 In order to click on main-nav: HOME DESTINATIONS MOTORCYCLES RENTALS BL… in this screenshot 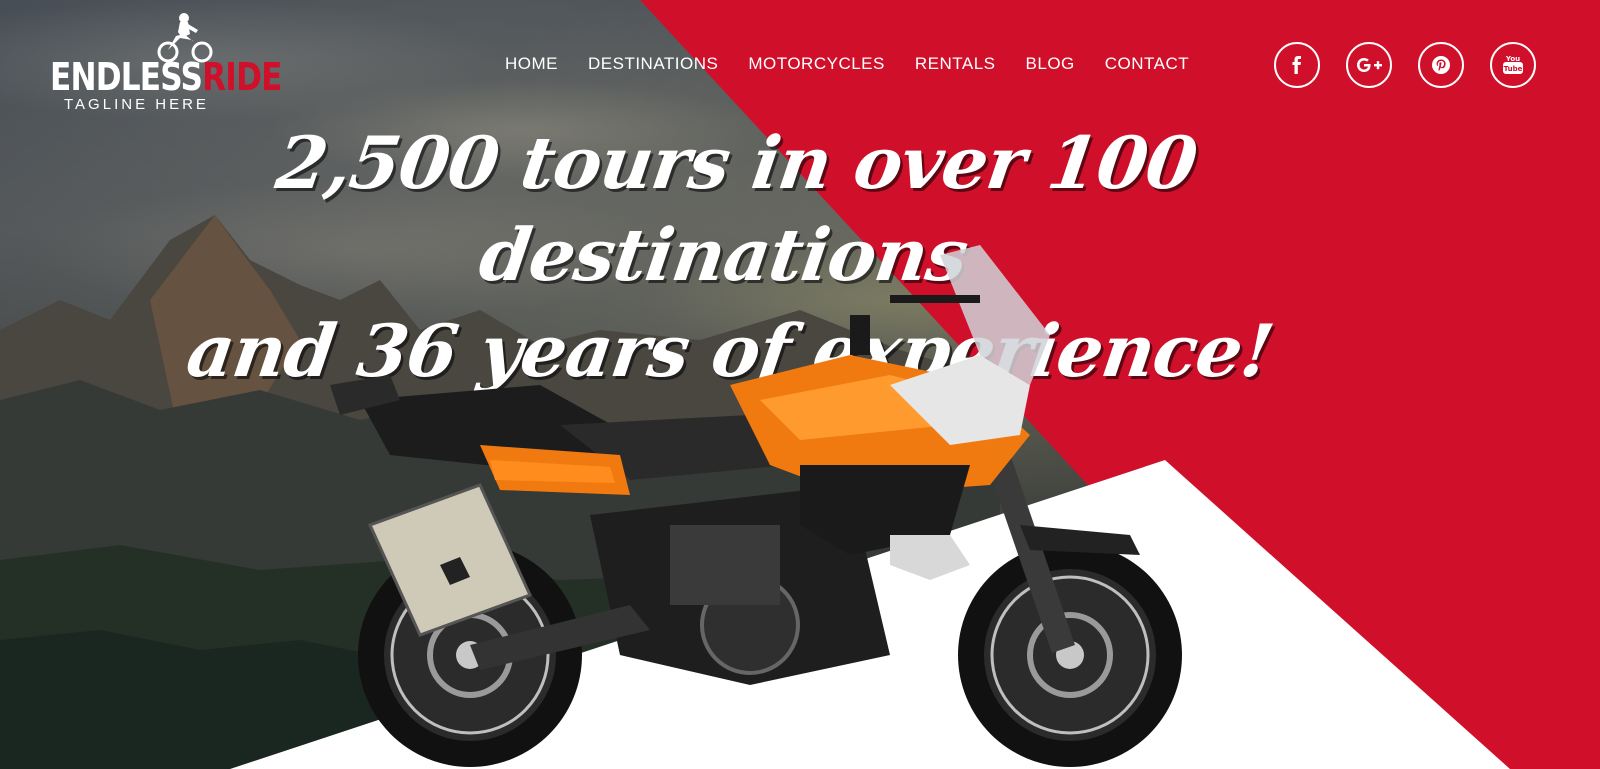, I will do `click(847, 64)`.